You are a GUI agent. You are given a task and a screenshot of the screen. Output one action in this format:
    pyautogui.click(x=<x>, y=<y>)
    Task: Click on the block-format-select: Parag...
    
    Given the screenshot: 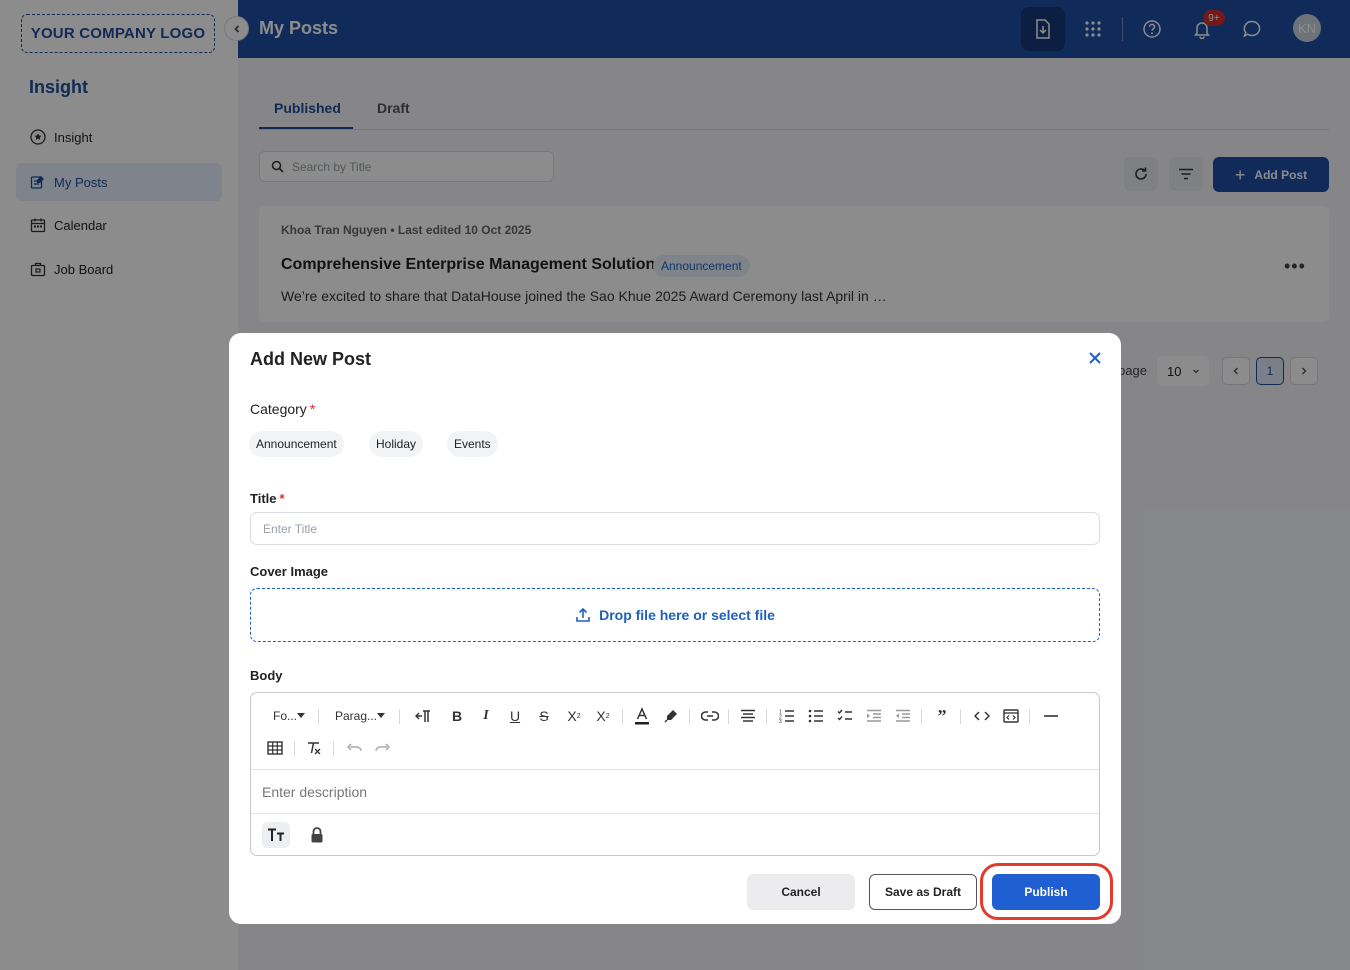 What is the action you would take?
    pyautogui.click(x=360, y=716)
    